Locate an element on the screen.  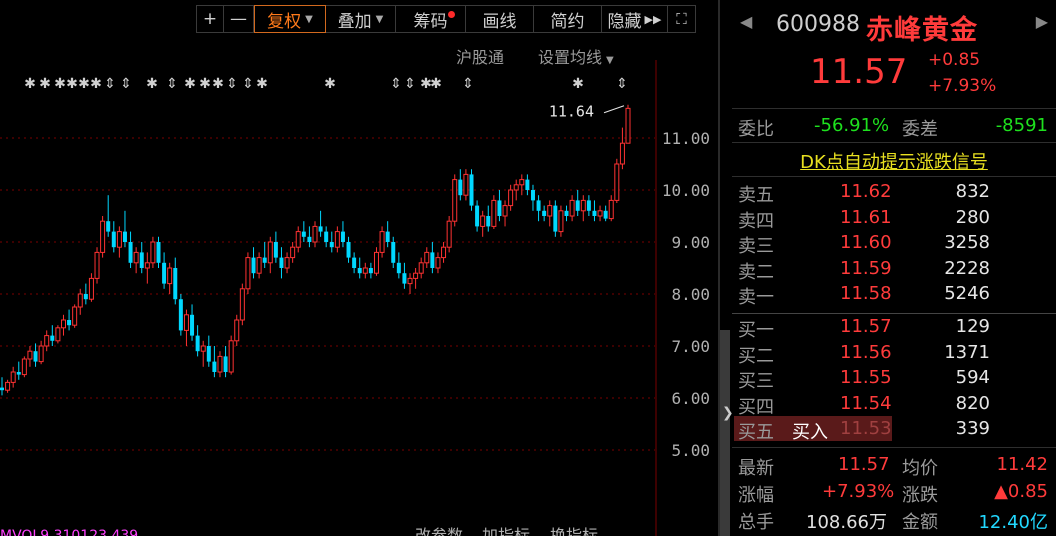
overlay-button: 叠加 ▼ is located at coordinates (361, 19).